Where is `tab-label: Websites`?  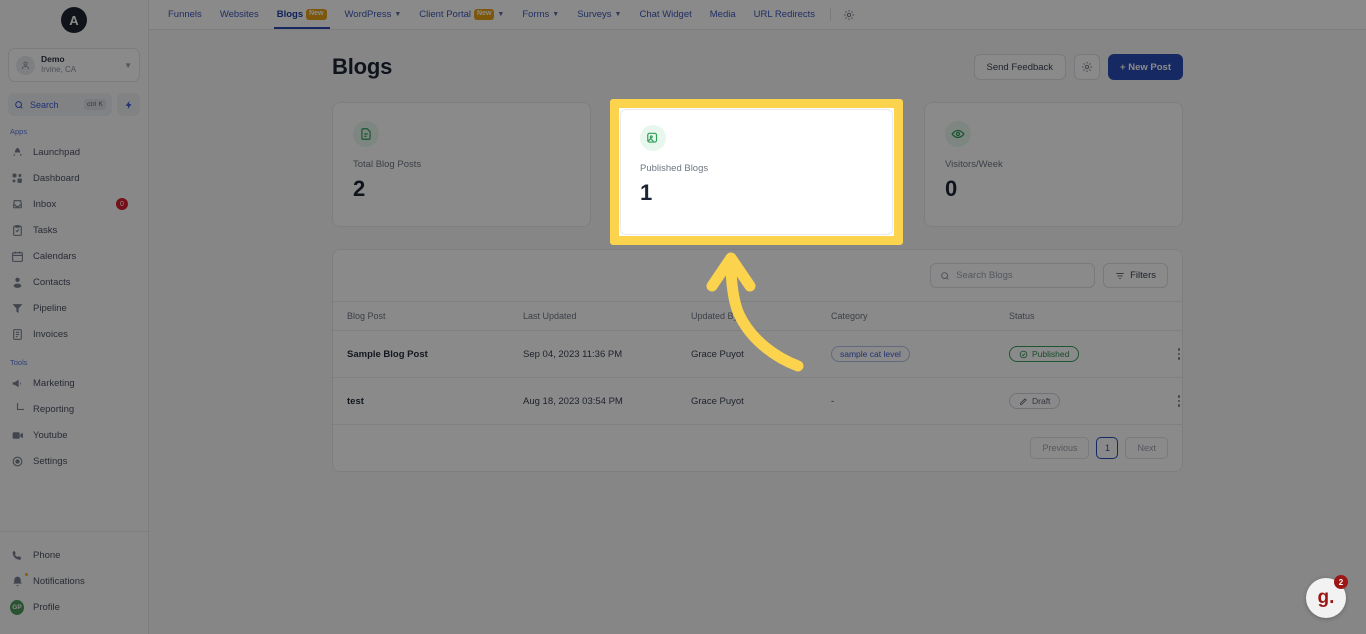
tab-label: Websites is located at coordinates (239, 14).